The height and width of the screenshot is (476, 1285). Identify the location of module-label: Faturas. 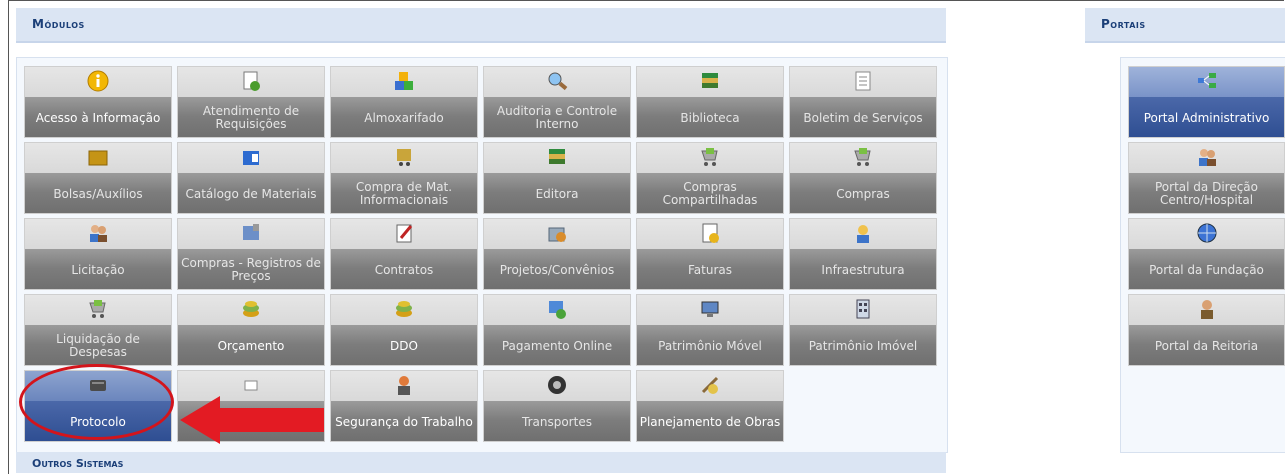
(709, 269).